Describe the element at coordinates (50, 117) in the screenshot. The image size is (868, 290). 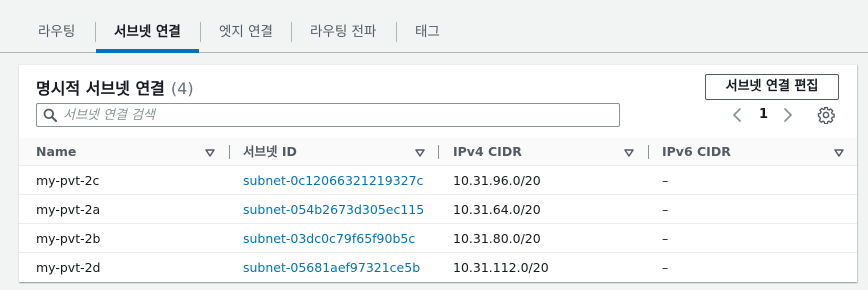
I see `search-icon` at that location.